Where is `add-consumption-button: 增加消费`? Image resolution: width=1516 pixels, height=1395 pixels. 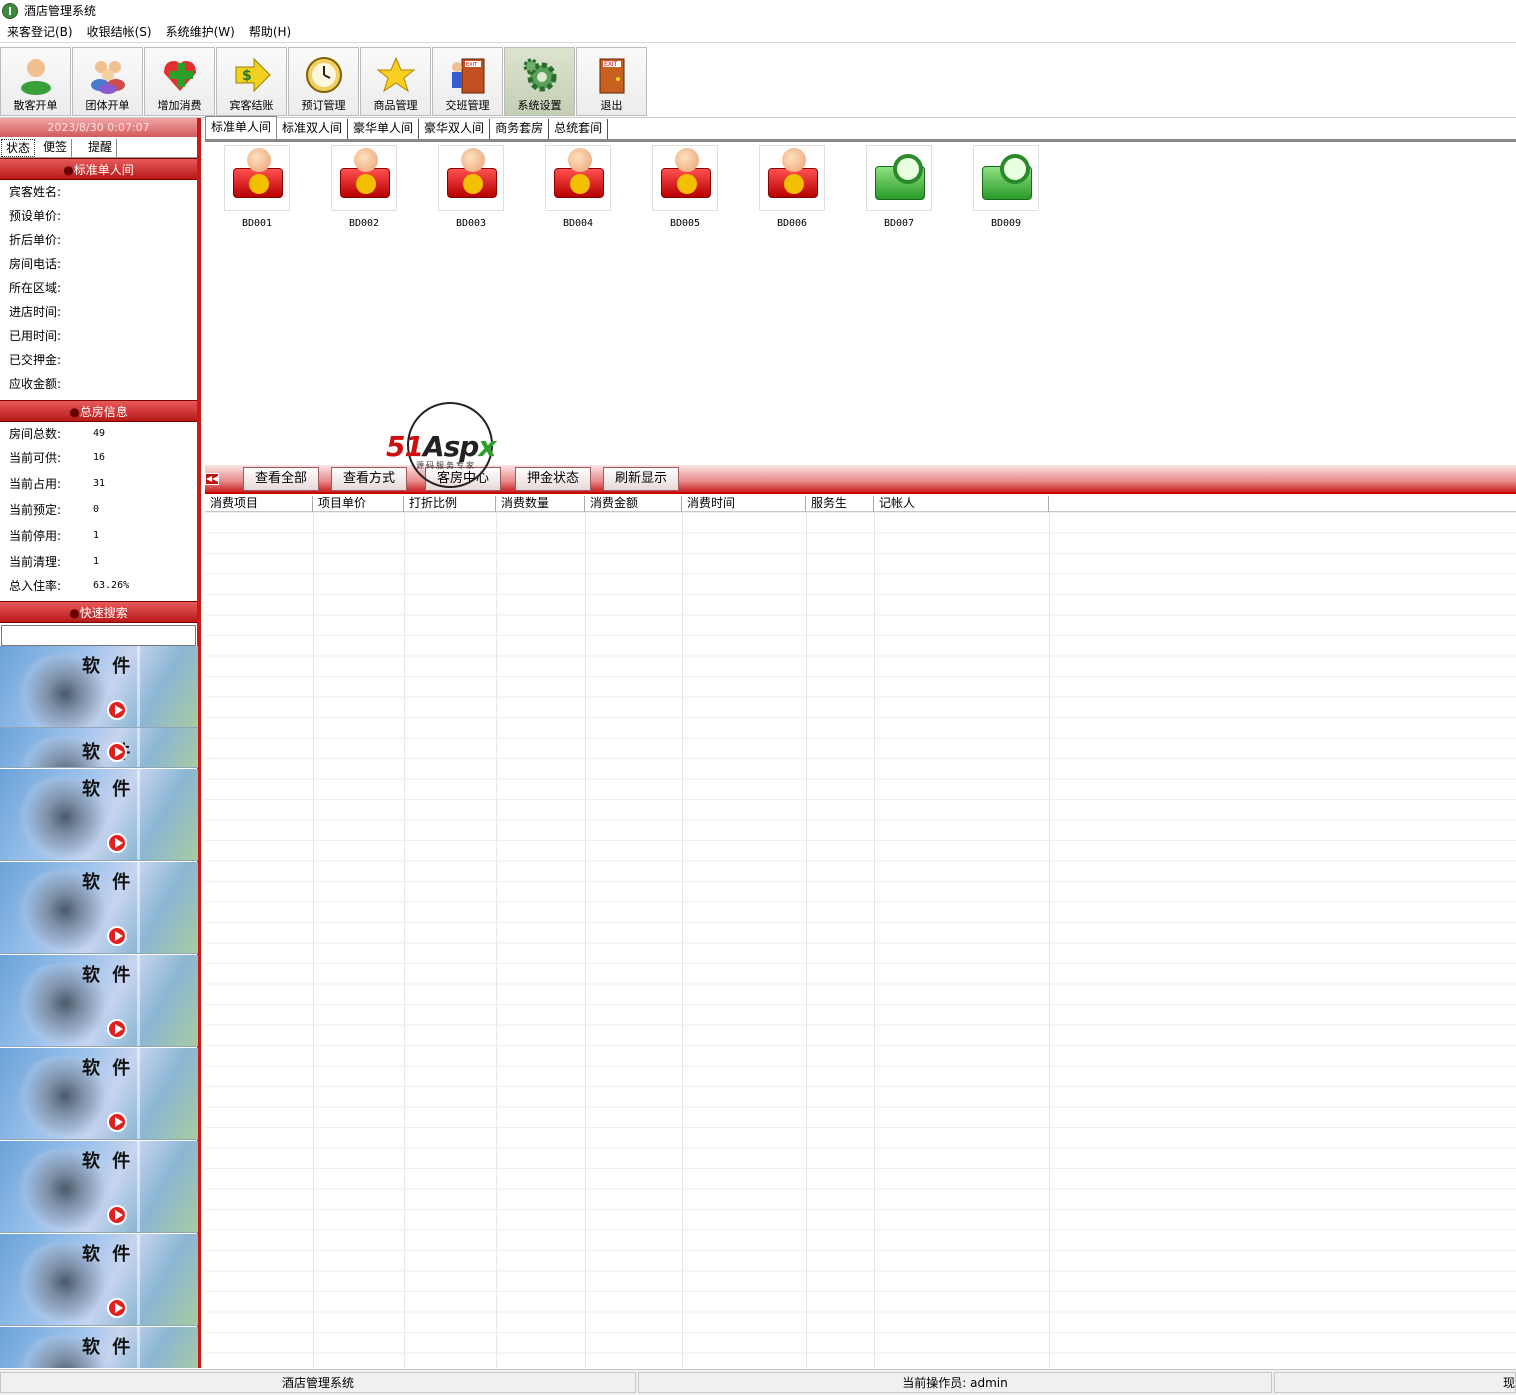 add-consumption-button: 增加消费 is located at coordinates (179, 81).